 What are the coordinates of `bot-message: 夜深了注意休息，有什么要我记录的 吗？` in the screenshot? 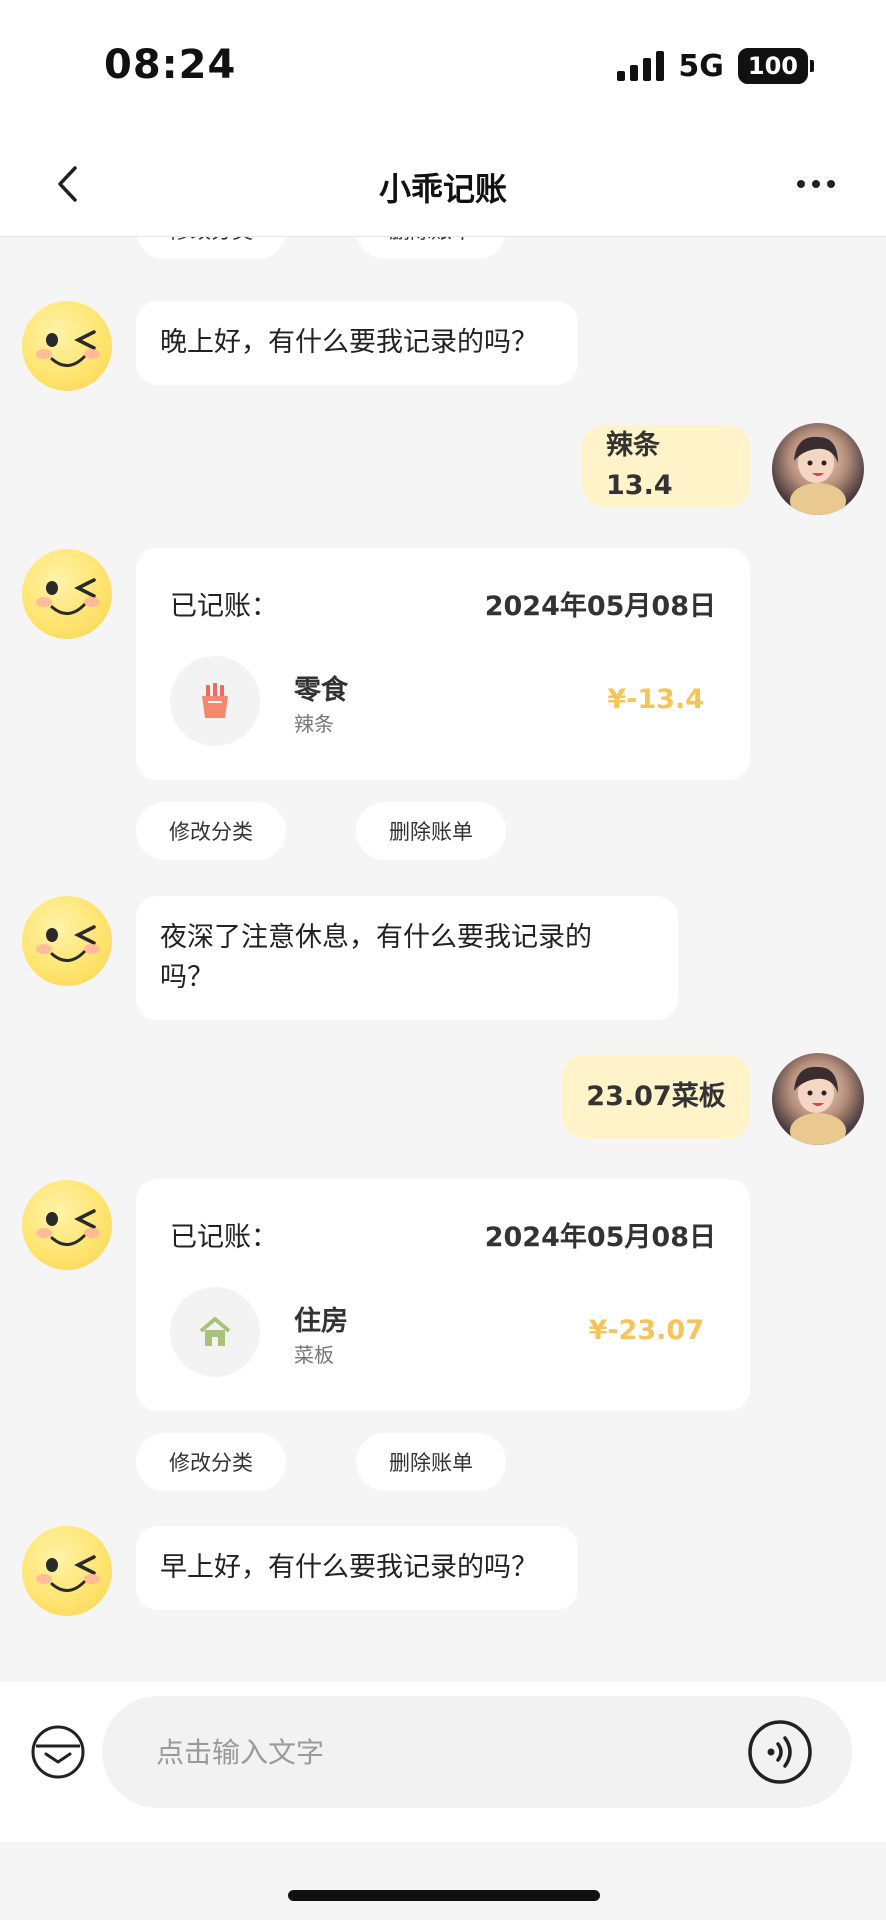 It's located at (407, 958).